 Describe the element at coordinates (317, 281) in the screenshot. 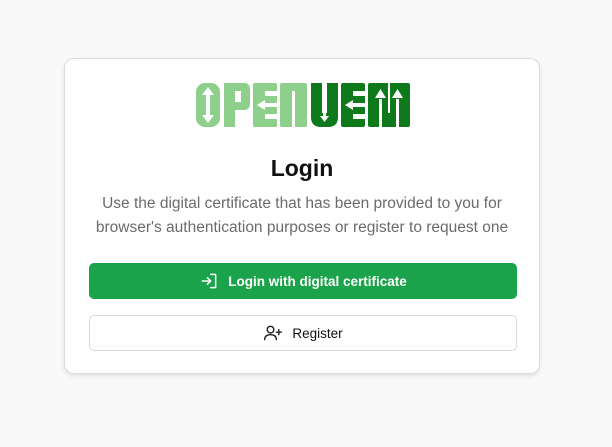

I see `login-with-certificate-label: Login with digital certificate` at that location.